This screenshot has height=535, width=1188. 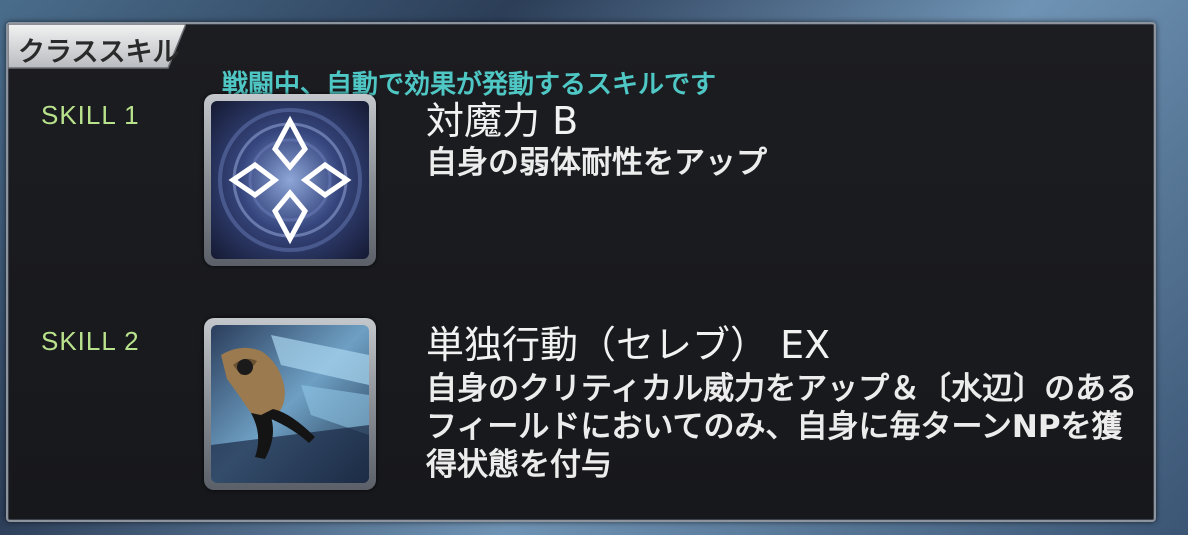 I want to click on skill-2-icon-frame, so click(x=290, y=404).